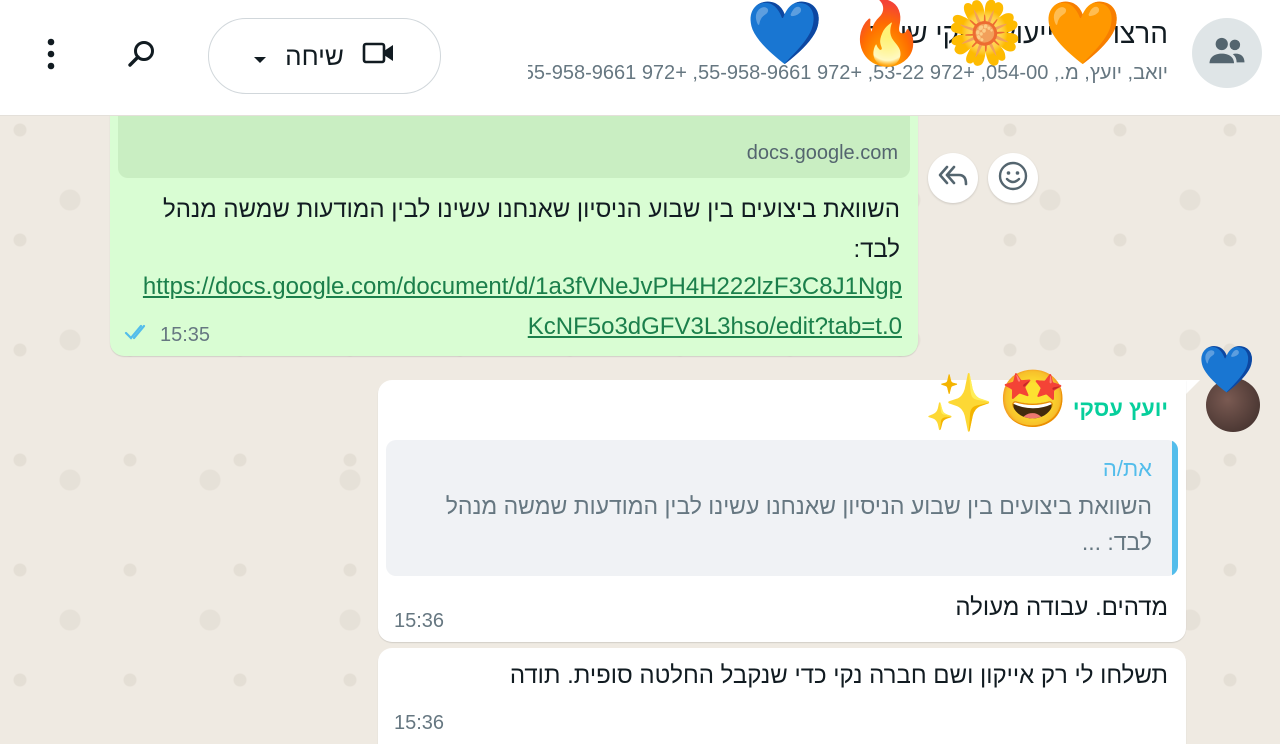 The height and width of the screenshot is (744, 1280). I want to click on call-button: שיחה, so click(324, 56).